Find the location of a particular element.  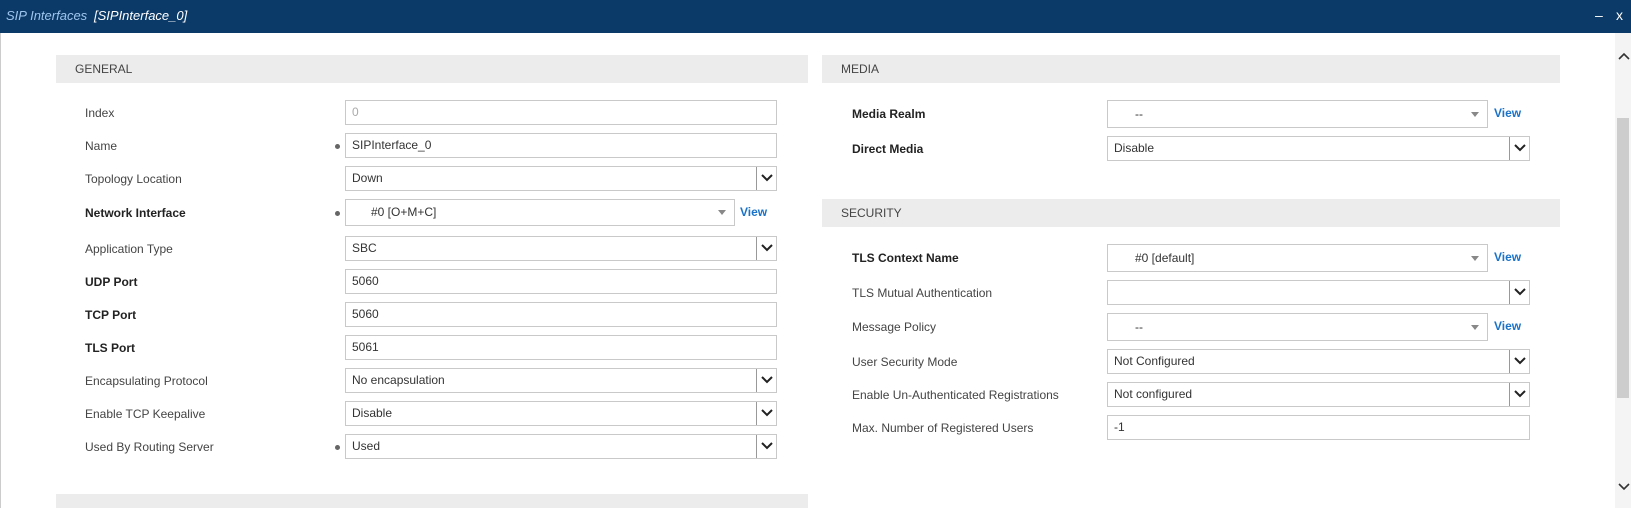

encapsulating-value: No encapsulation is located at coordinates (398, 380).